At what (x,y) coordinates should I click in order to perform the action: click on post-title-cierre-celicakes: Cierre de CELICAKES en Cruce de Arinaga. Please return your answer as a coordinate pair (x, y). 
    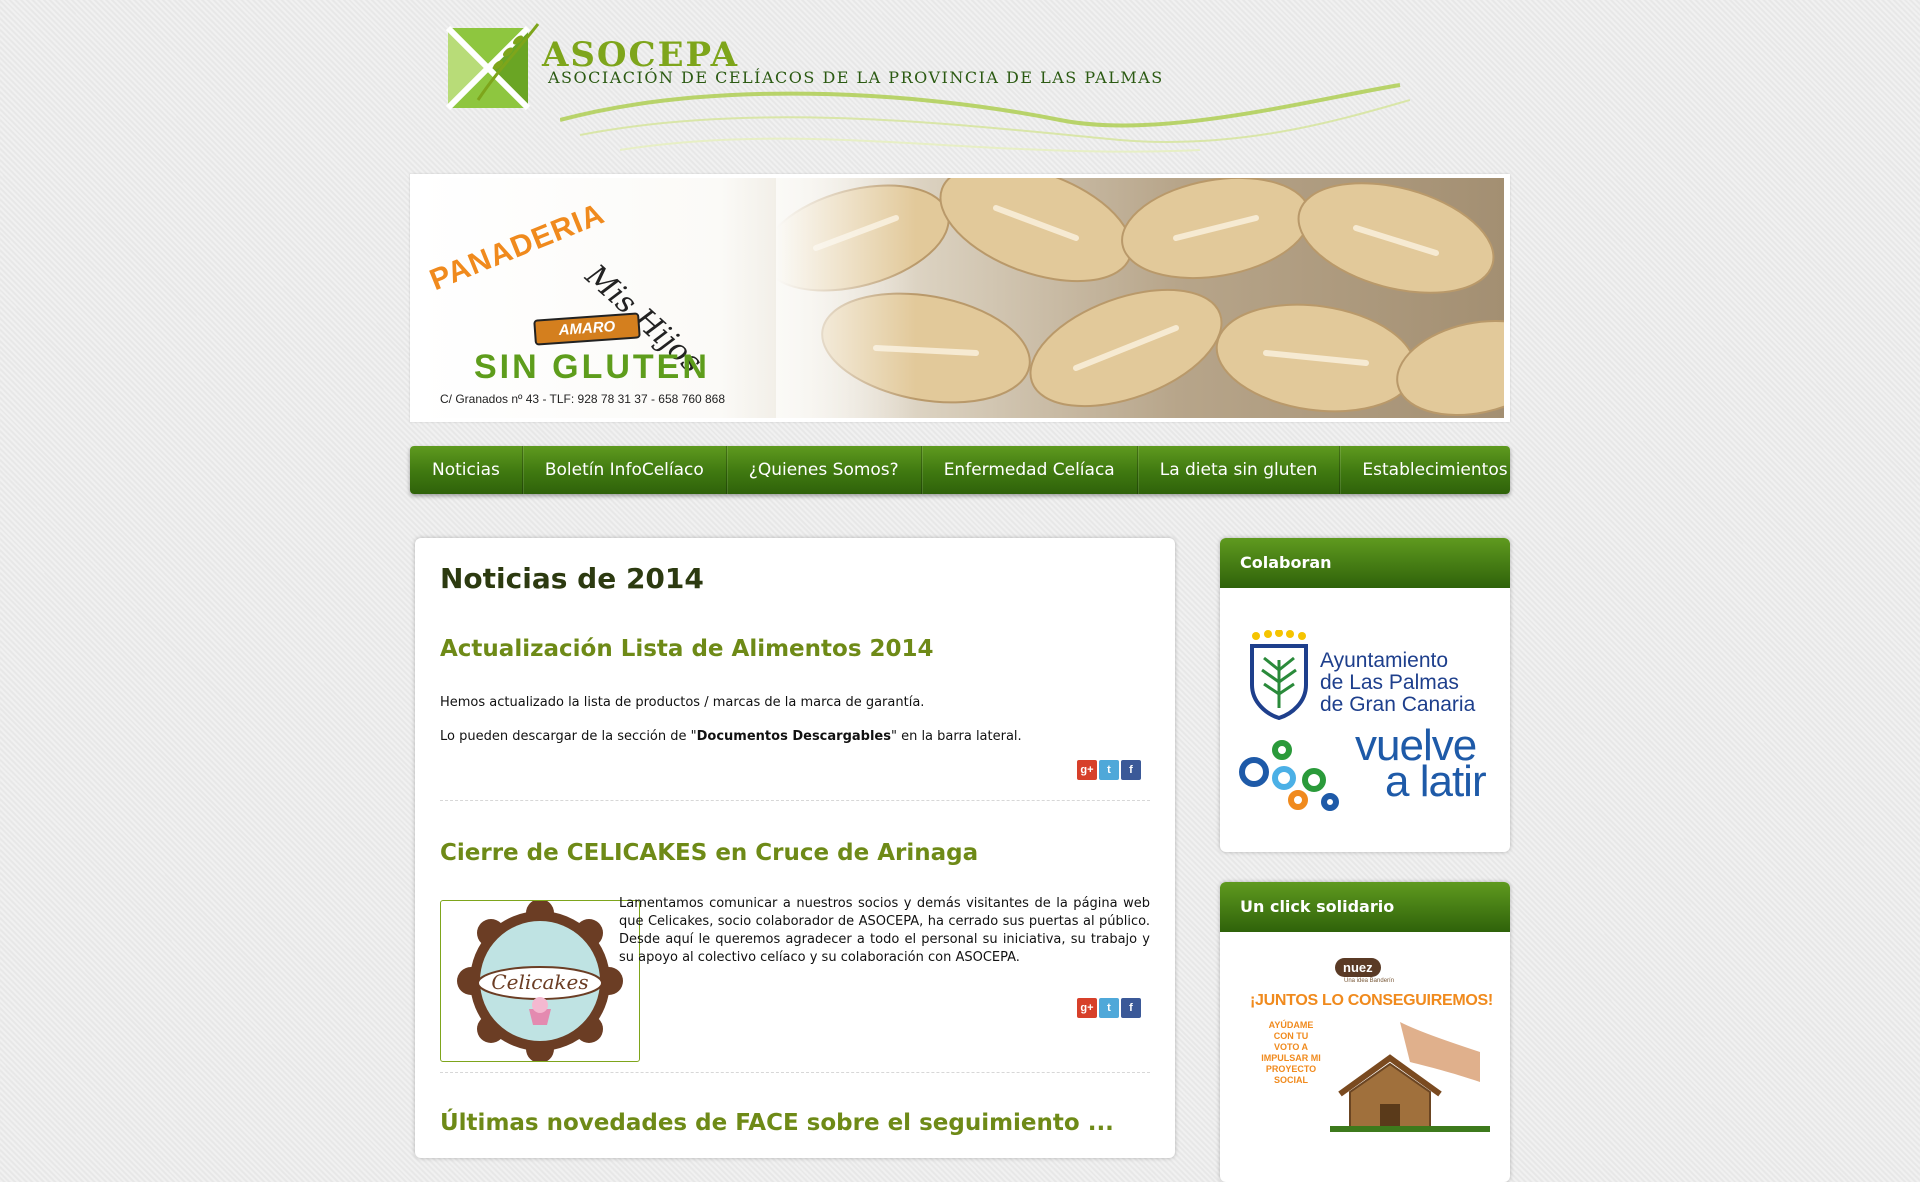
    Looking at the image, I should click on (709, 853).